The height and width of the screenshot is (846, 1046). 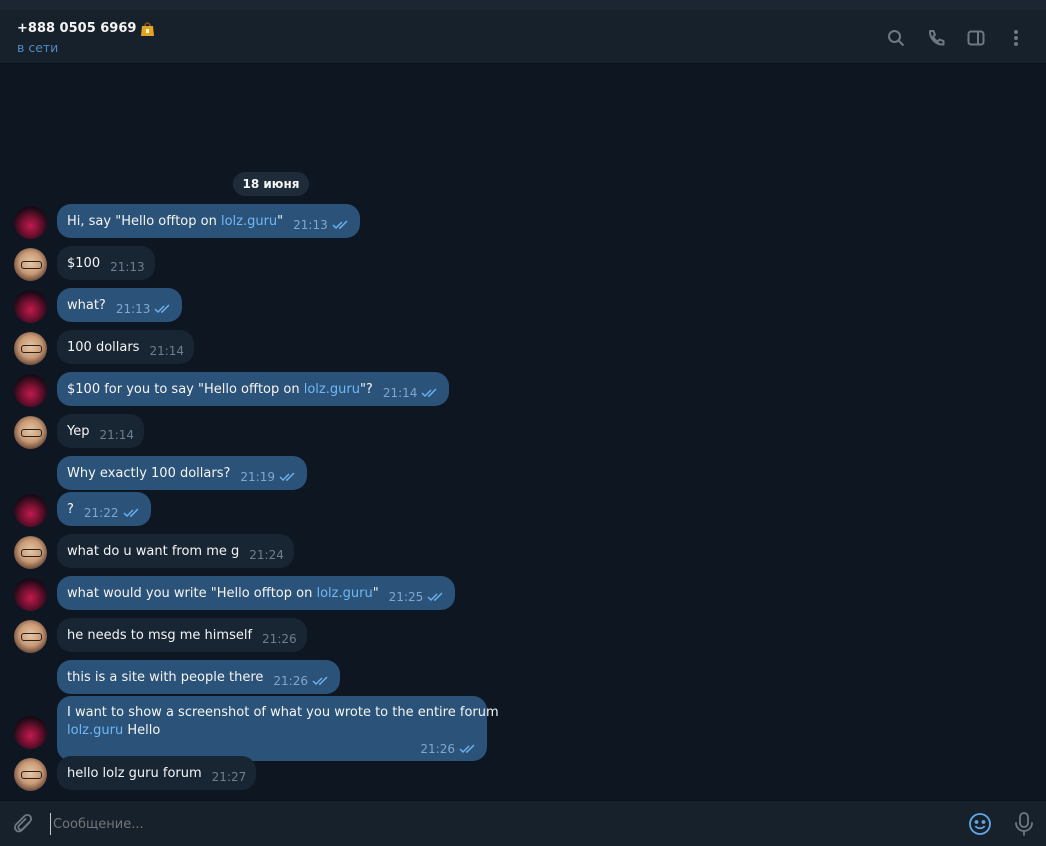 What do you see at coordinates (366, 389) in the screenshot?
I see `message-text-part: "?` at bounding box center [366, 389].